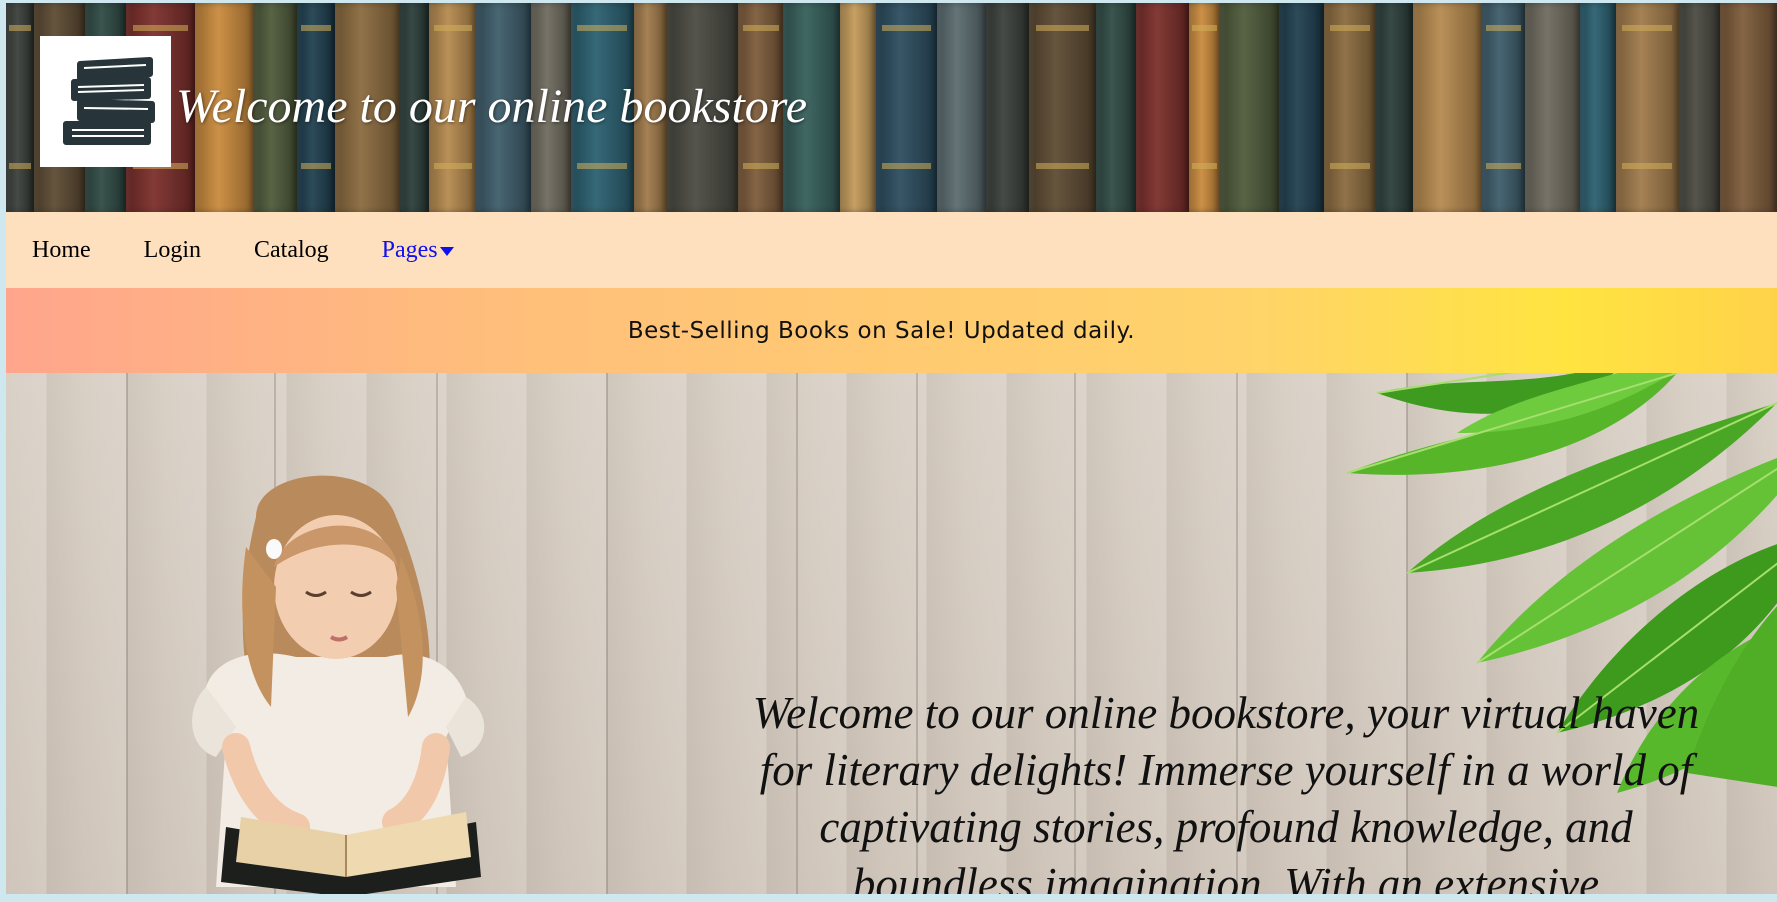 The width and height of the screenshot is (1777, 902). What do you see at coordinates (446, 251) in the screenshot?
I see `caret-down-icon` at bounding box center [446, 251].